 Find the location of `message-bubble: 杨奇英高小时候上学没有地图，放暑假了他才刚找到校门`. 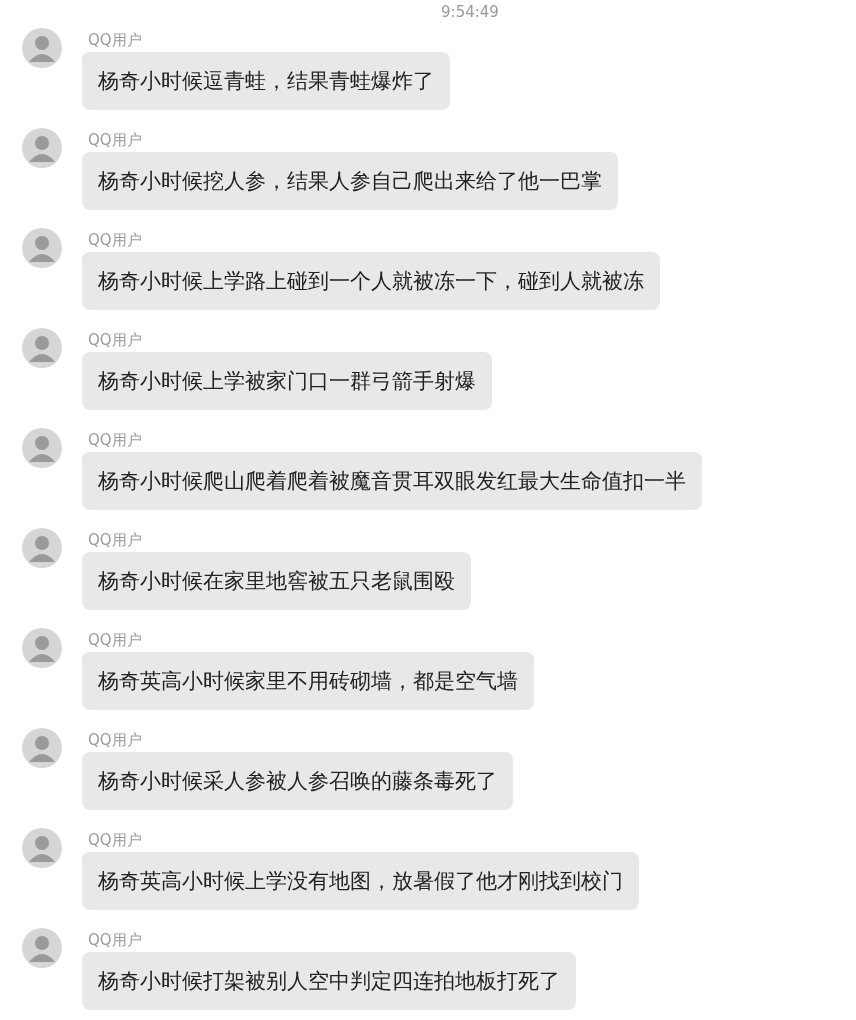

message-bubble: 杨奇英高小时候上学没有地图，放暑假了他才刚找到校门 is located at coordinates (360, 881).